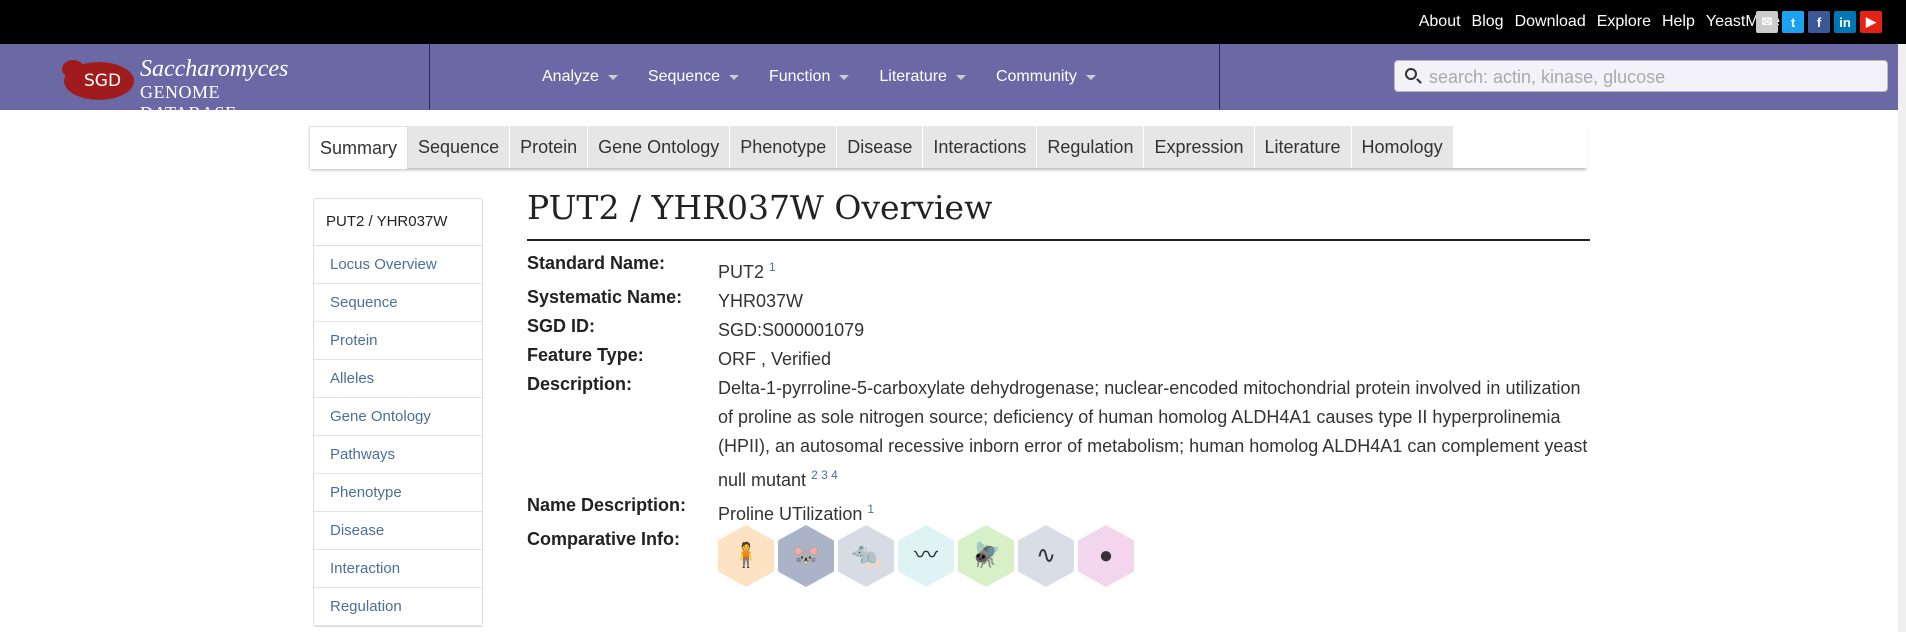 This screenshot has height=632, width=1906. I want to click on menu-label: Sequence, so click(683, 76).